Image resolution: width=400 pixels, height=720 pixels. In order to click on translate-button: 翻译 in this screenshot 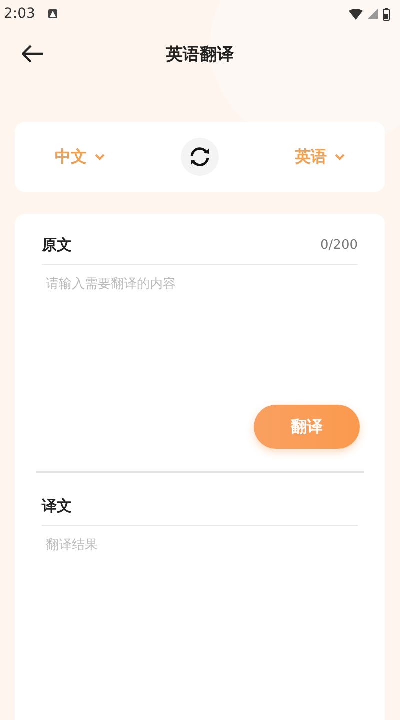, I will do `click(307, 427)`.